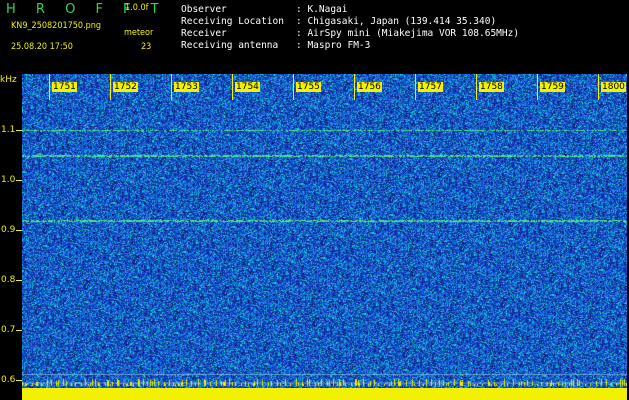  What do you see at coordinates (8, 330) in the screenshot?
I see `y-tick-label: 0.7` at bounding box center [8, 330].